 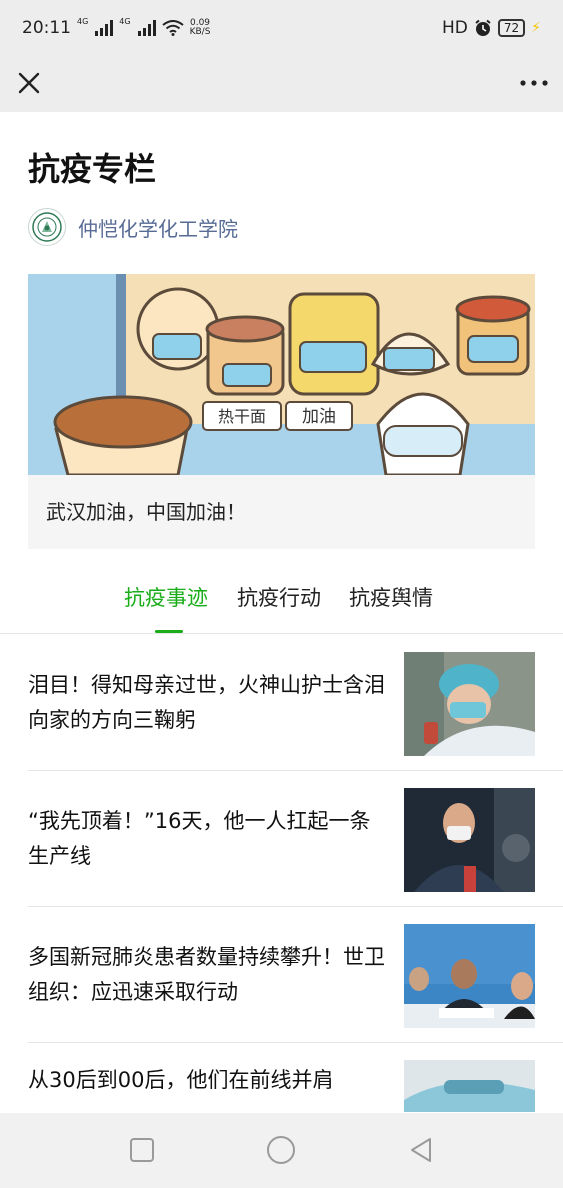 I want to click on back-button, so click(x=421, y=1150).